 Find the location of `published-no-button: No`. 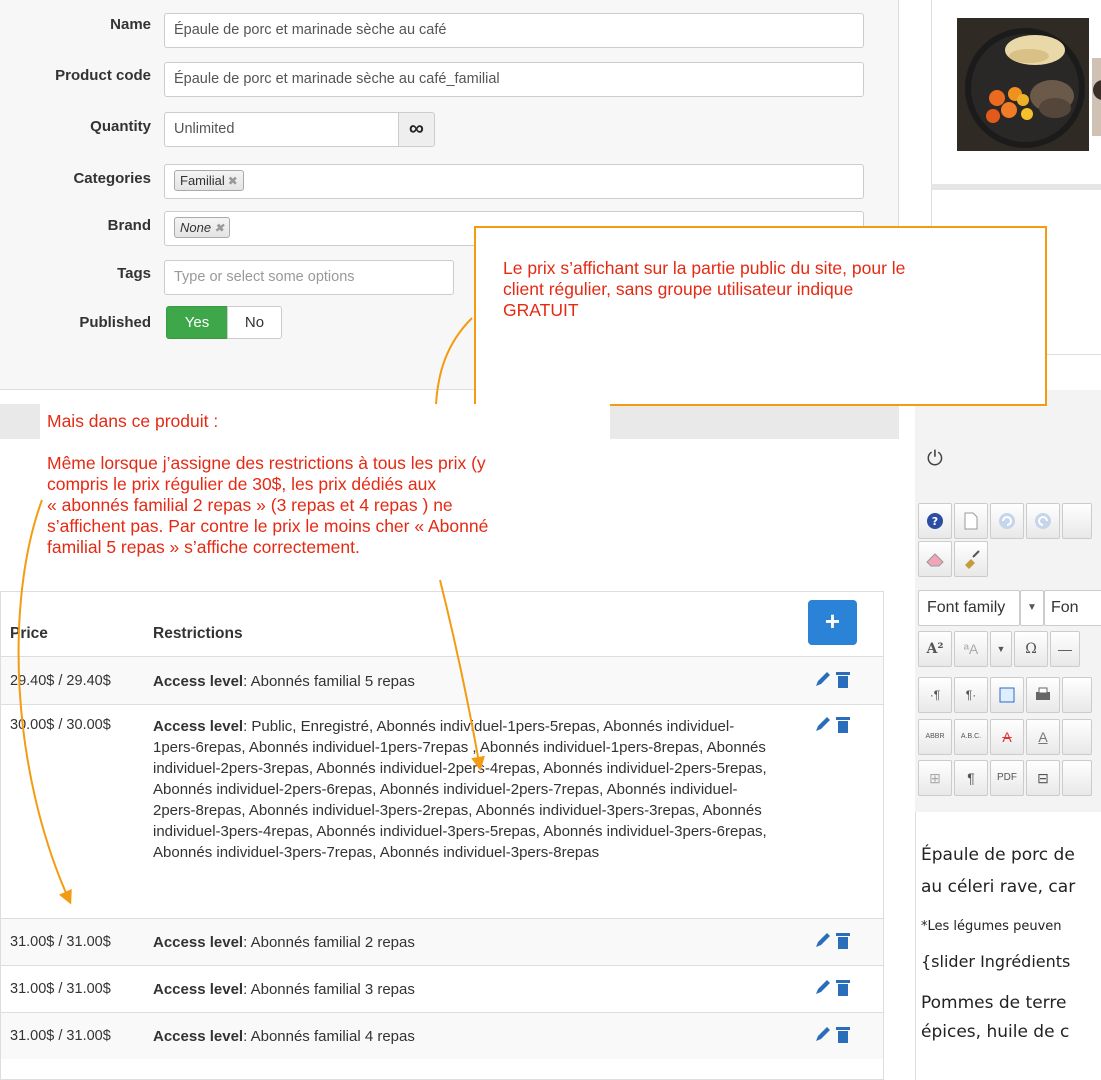

published-no-button: No is located at coordinates (254, 322).